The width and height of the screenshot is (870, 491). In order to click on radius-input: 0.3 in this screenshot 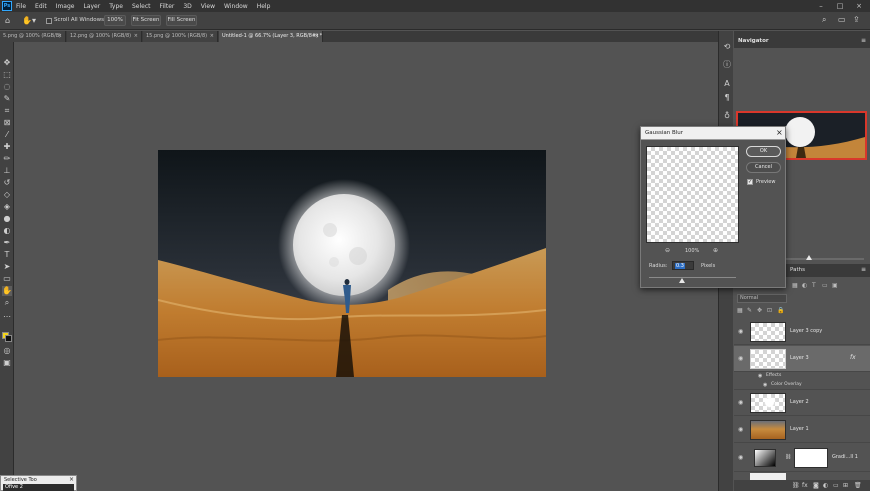, I will do `click(683, 265)`.